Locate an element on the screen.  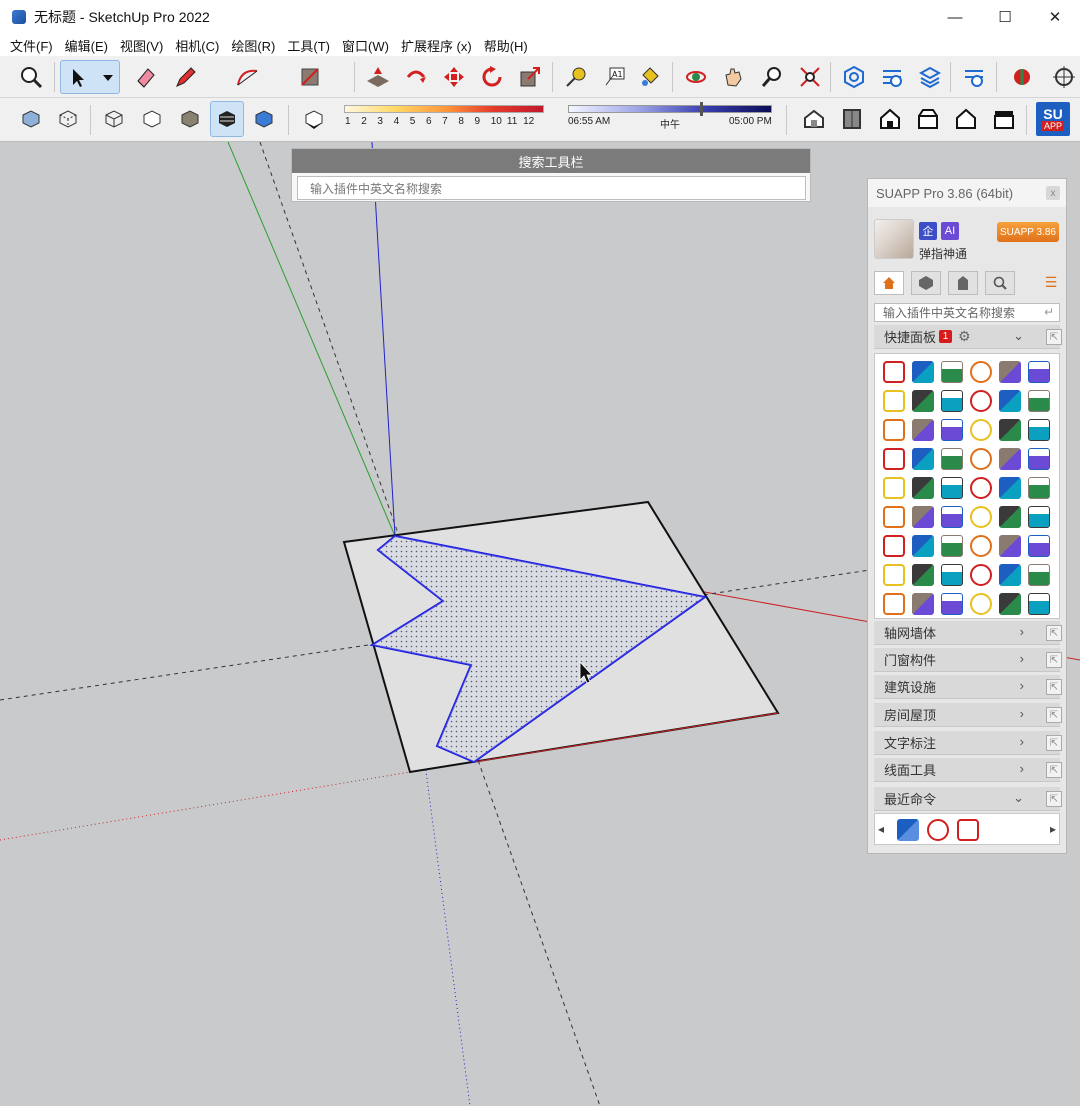
paint-bucket-icon is located at coordinates (650, 77).